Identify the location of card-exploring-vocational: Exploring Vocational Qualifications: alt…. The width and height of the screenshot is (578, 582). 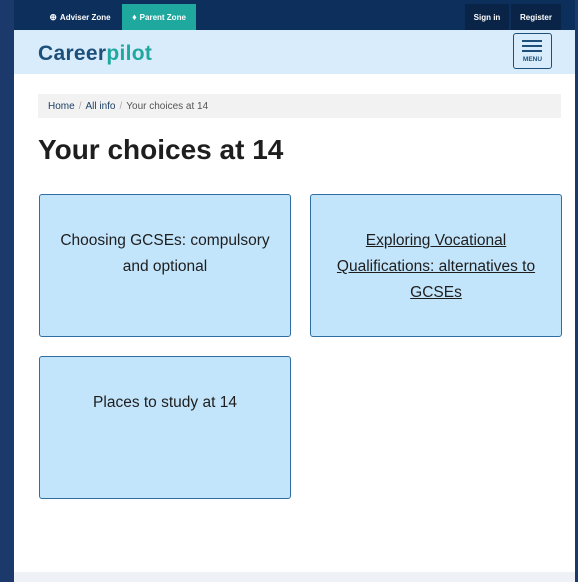
(436, 265).